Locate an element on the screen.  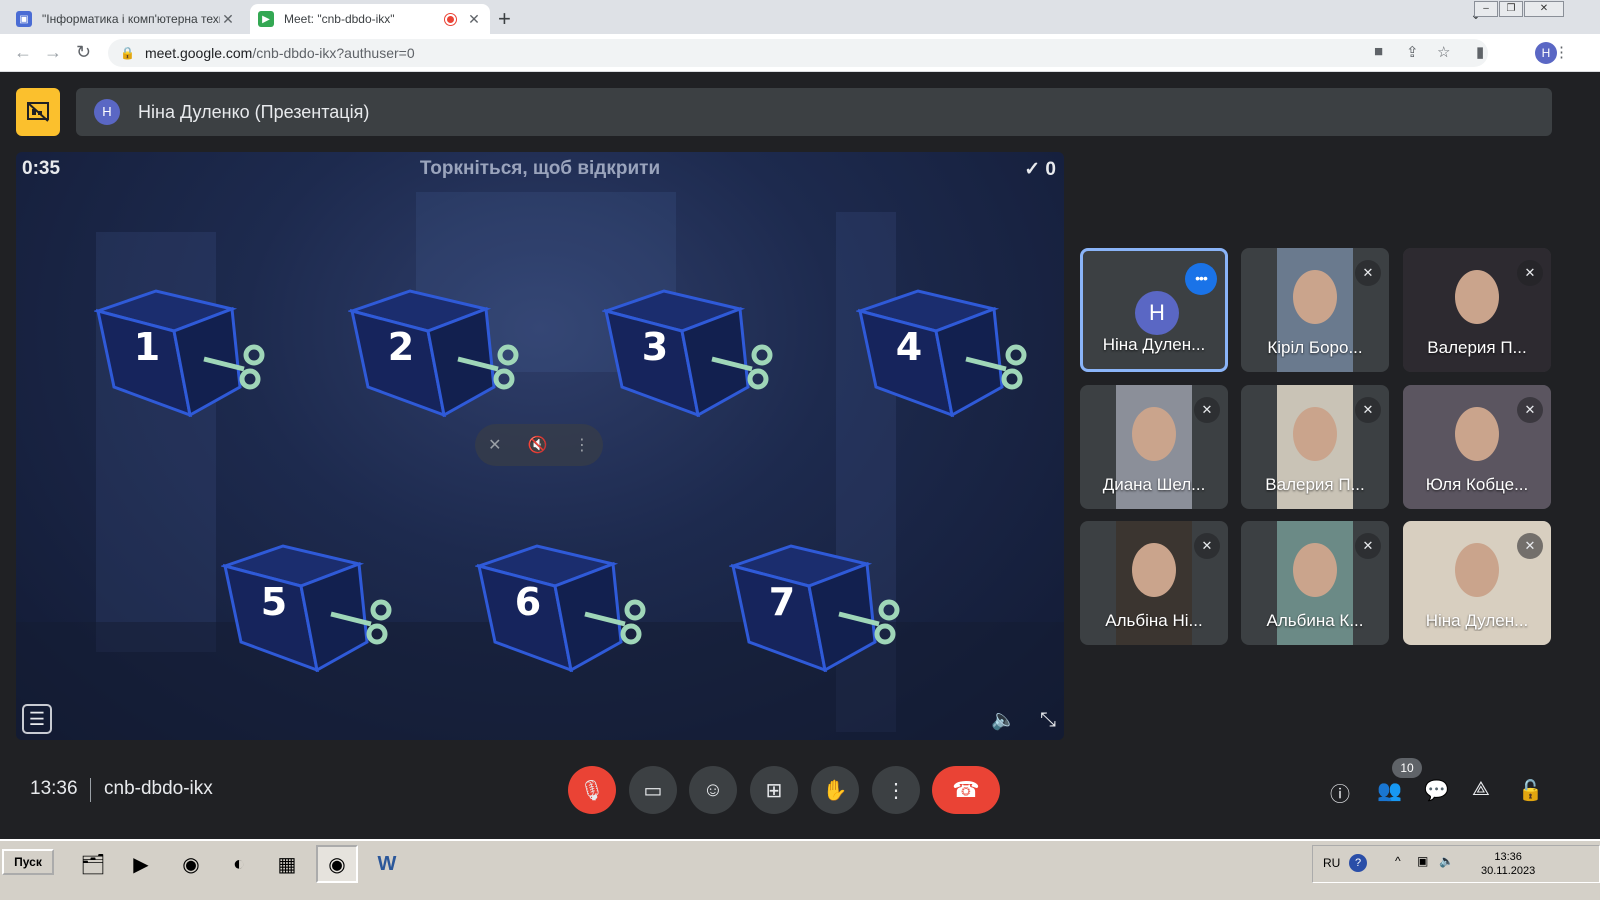
chrome-icon: ◉ is located at coordinates (191, 864).